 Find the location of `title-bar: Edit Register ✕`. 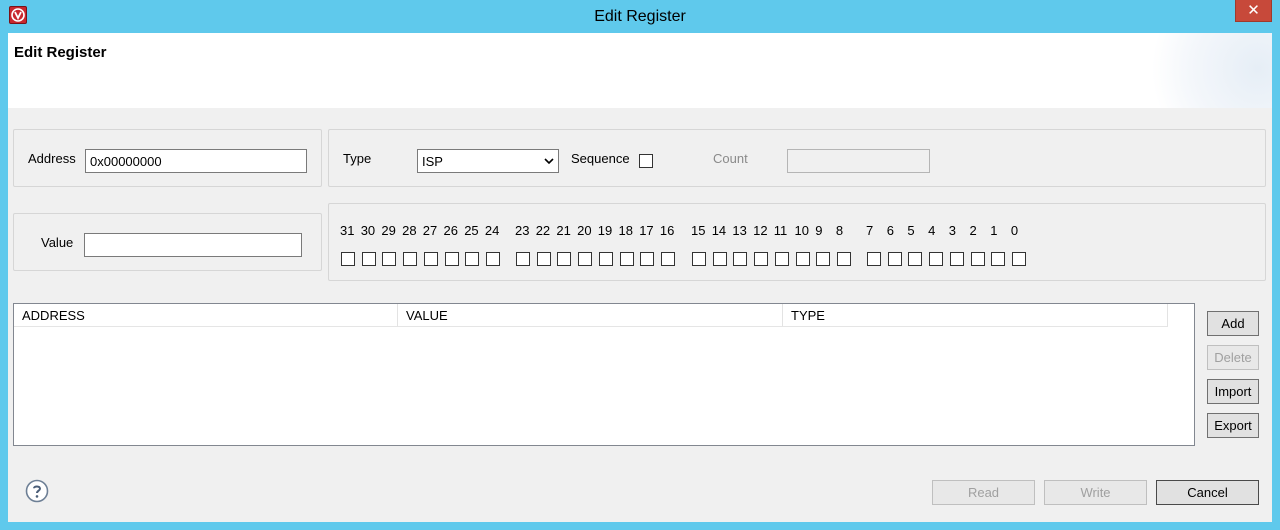

title-bar: Edit Register ✕ is located at coordinates (640, 16).